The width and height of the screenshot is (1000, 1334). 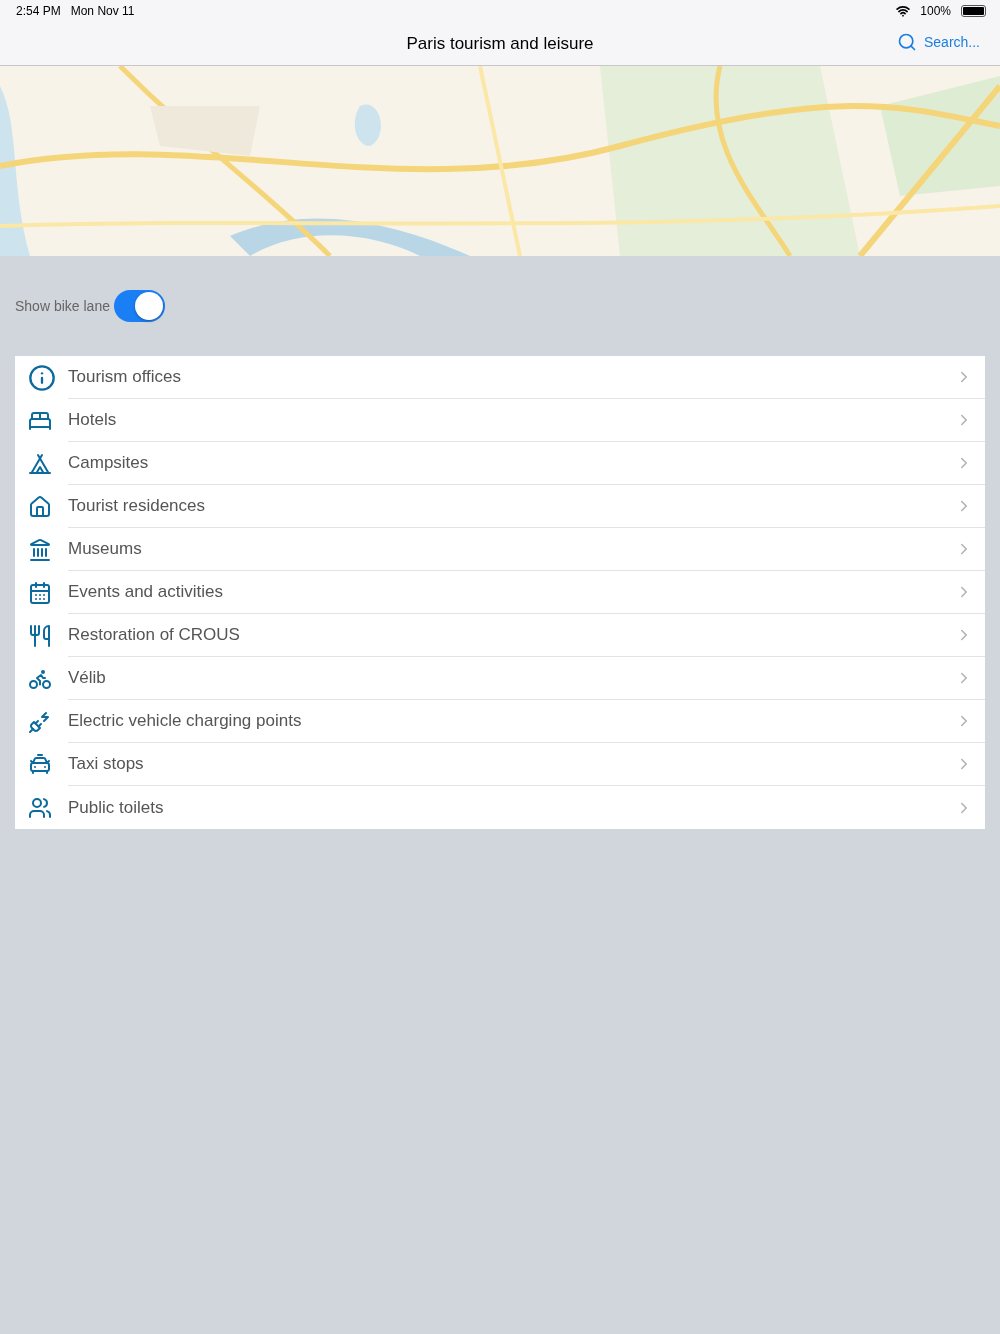 I want to click on bike-lane-label: Show bike lane, so click(x=62, y=306).